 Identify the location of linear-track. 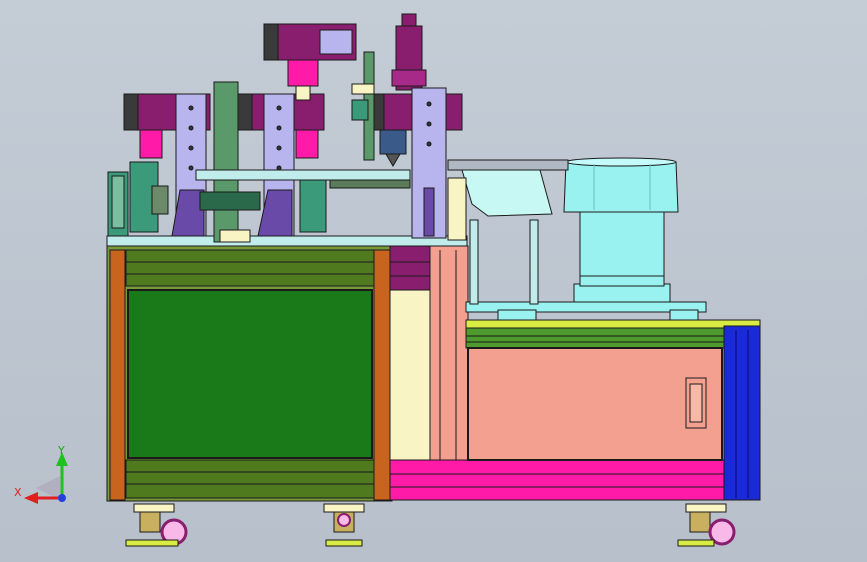
(508, 165).